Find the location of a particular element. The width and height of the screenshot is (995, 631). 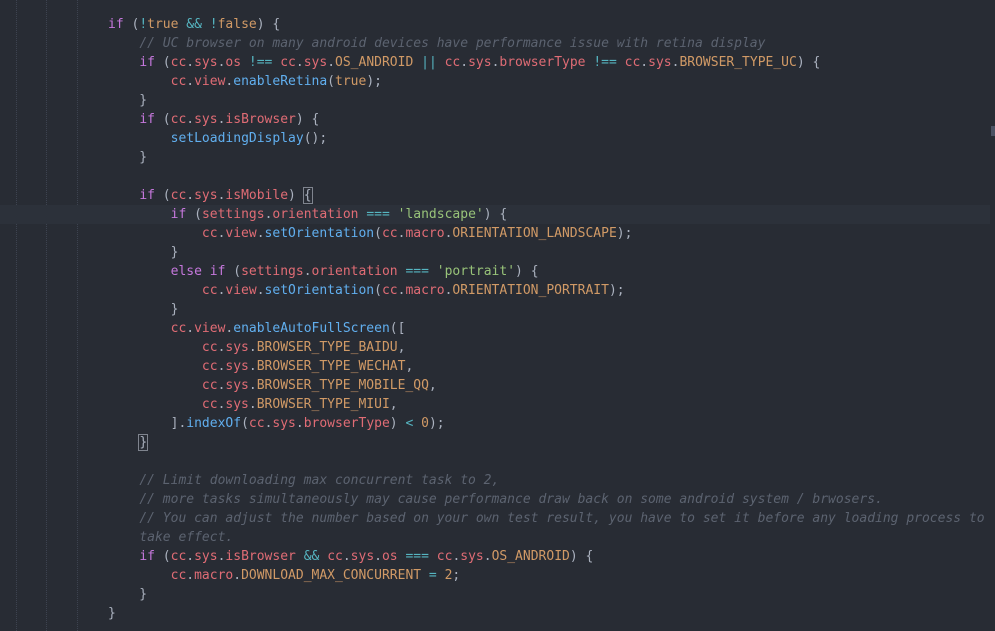

code-line: if (cc.sys.isBrowser) { is located at coordinates (495, 119).